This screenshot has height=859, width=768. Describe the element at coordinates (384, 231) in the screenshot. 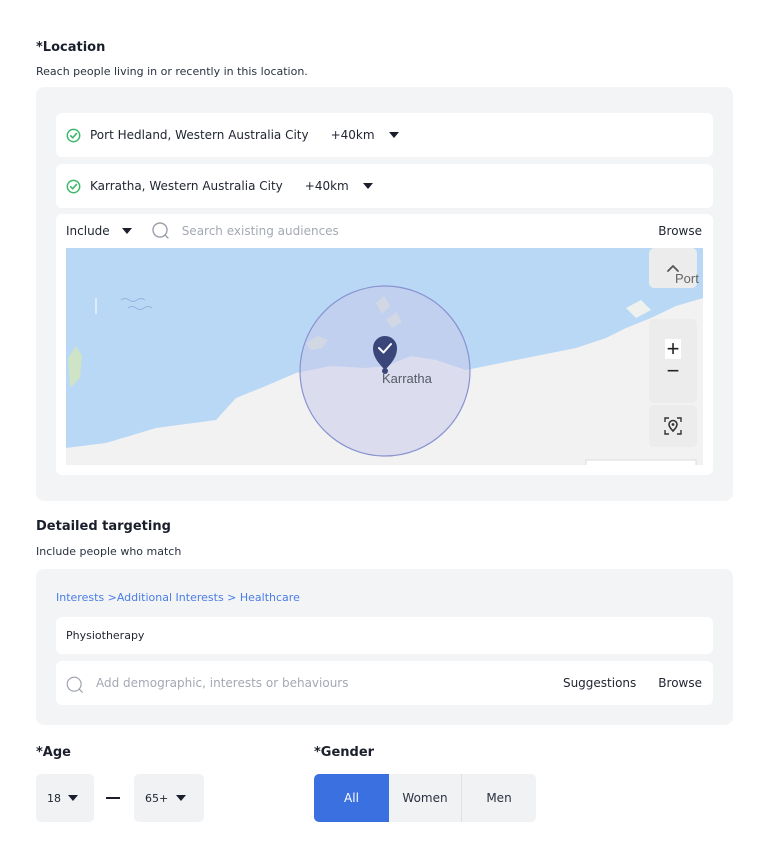

I see `map-toolbar: Include Search existing audiences Browse` at that location.